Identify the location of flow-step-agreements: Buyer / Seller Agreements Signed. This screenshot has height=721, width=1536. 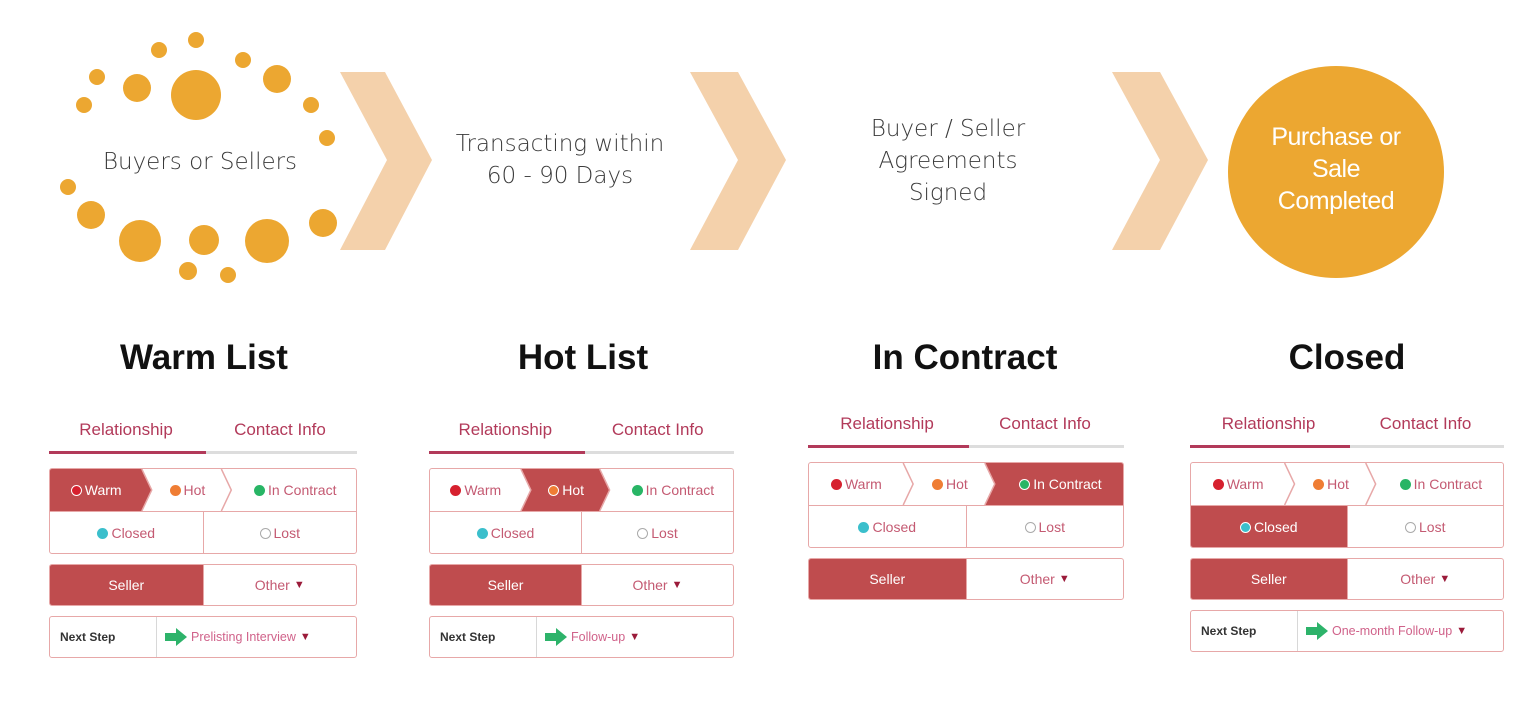
(948, 161).